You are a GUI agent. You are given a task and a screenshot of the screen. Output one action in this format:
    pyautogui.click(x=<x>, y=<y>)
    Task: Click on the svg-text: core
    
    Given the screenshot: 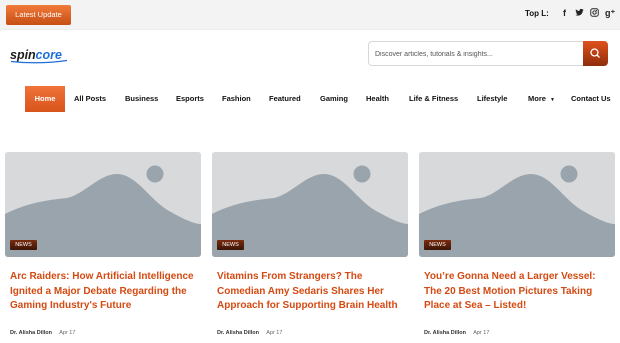 What is the action you would take?
    pyautogui.click(x=49, y=55)
    